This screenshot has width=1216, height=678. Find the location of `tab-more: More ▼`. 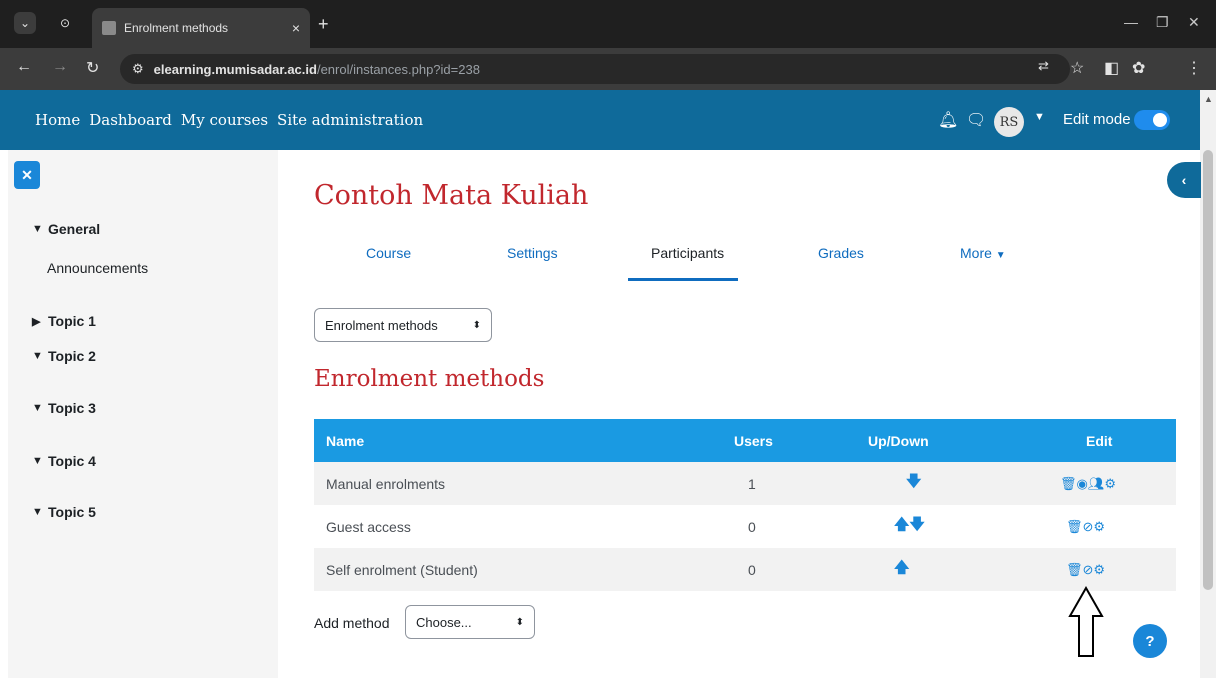

tab-more: More ▼ is located at coordinates (983, 253).